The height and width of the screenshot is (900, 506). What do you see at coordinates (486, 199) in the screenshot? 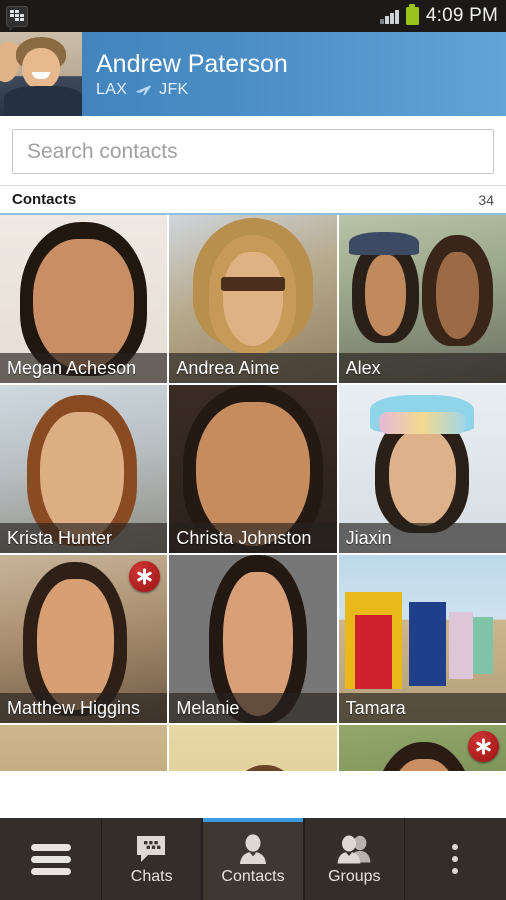
I see `contacts-count: 34` at bounding box center [486, 199].